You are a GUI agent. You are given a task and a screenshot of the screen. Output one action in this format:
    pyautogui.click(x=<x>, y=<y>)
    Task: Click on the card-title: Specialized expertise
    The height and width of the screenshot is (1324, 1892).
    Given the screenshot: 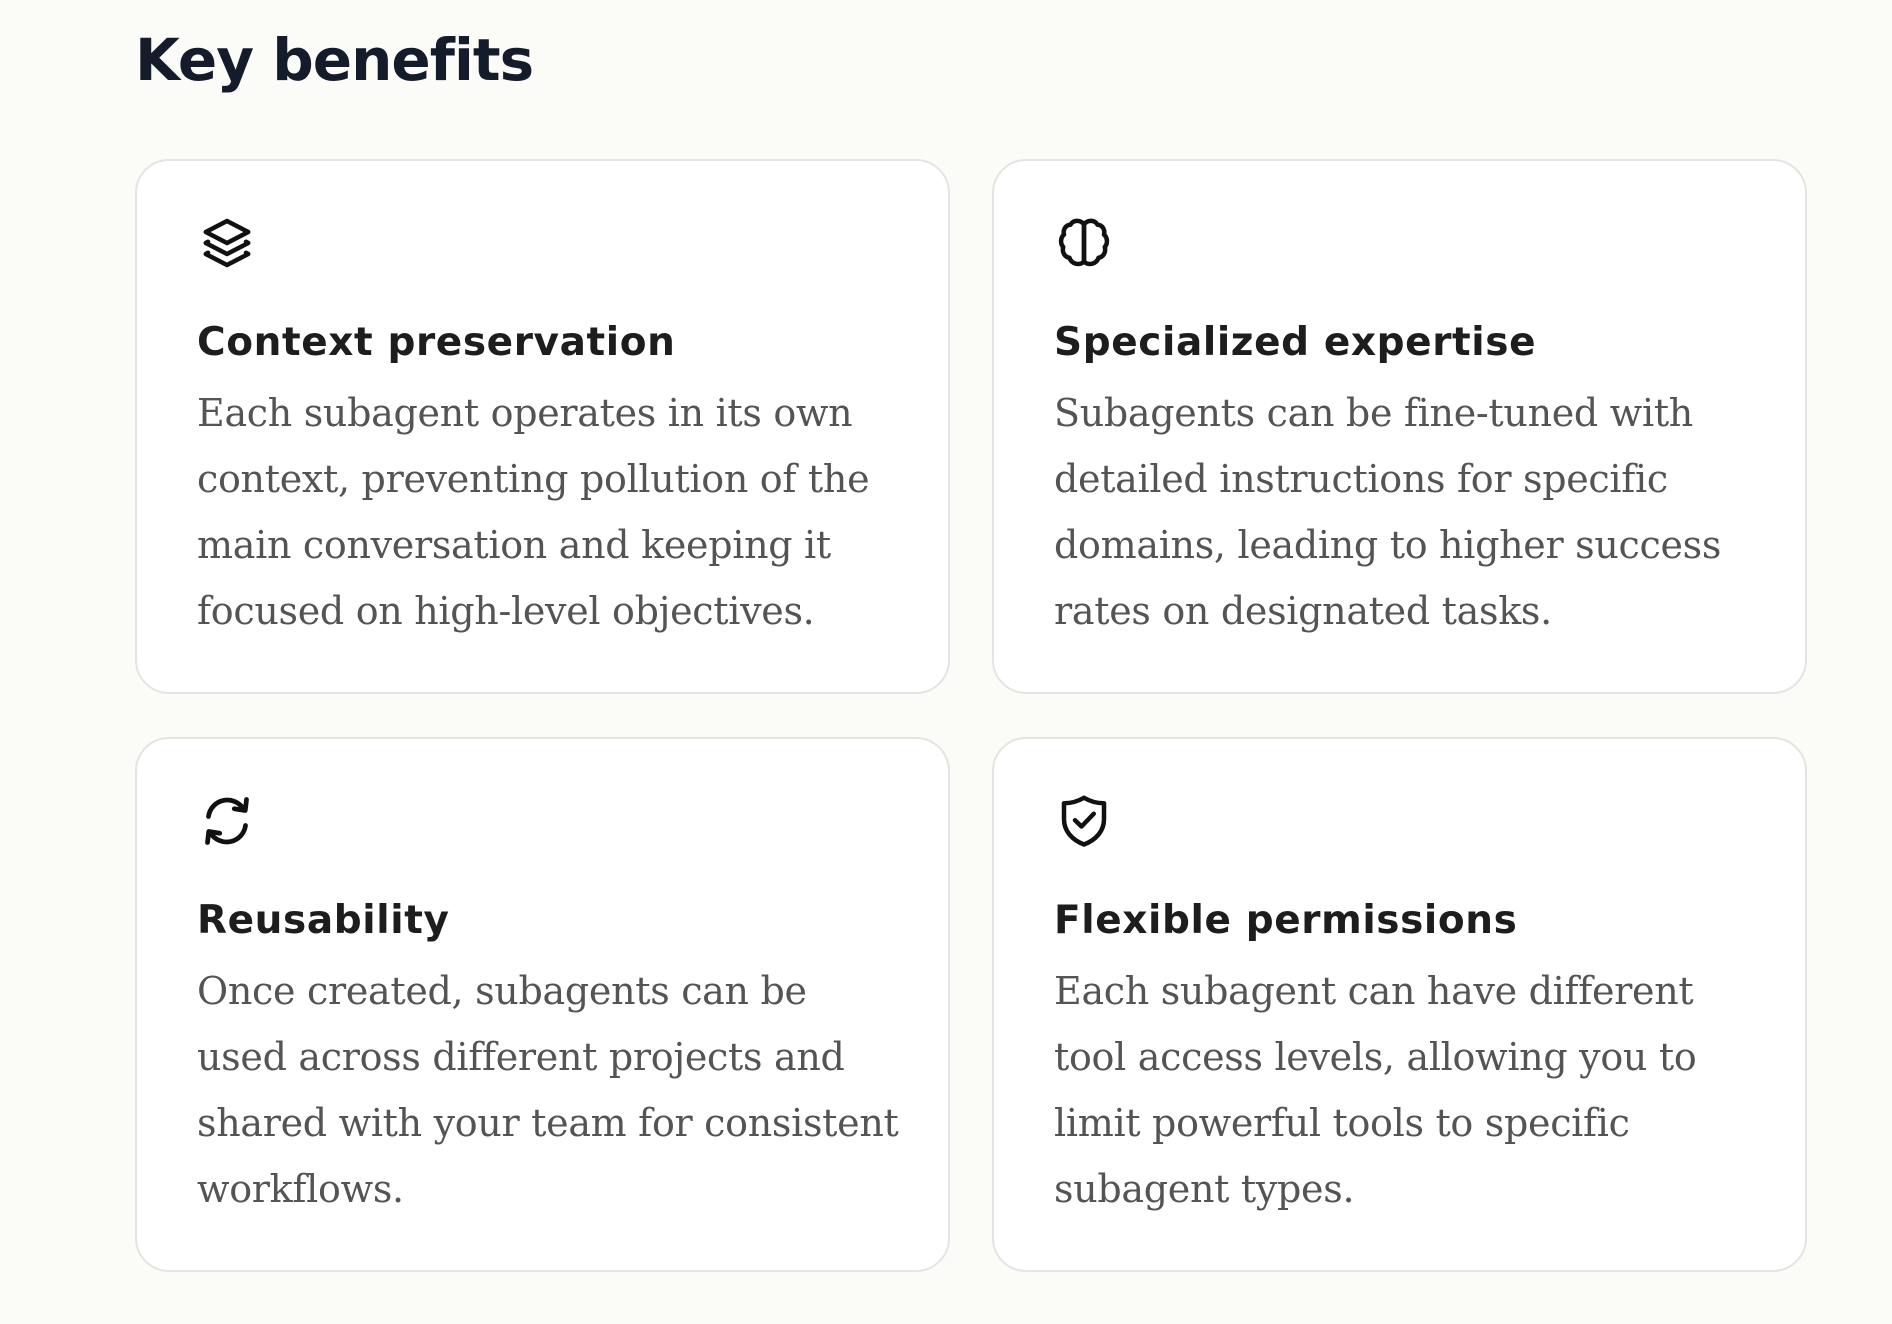 What is the action you would take?
    pyautogui.click(x=1295, y=342)
    